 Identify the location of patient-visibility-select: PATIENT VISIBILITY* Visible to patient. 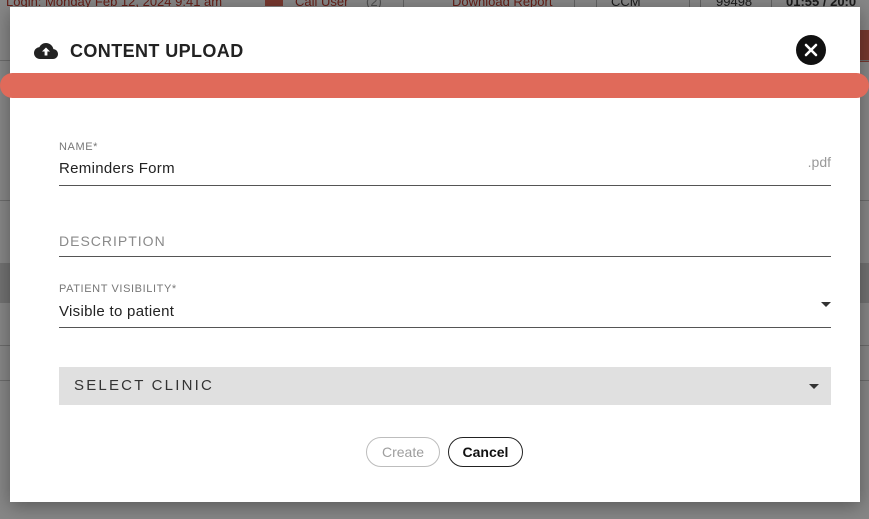
(445, 305).